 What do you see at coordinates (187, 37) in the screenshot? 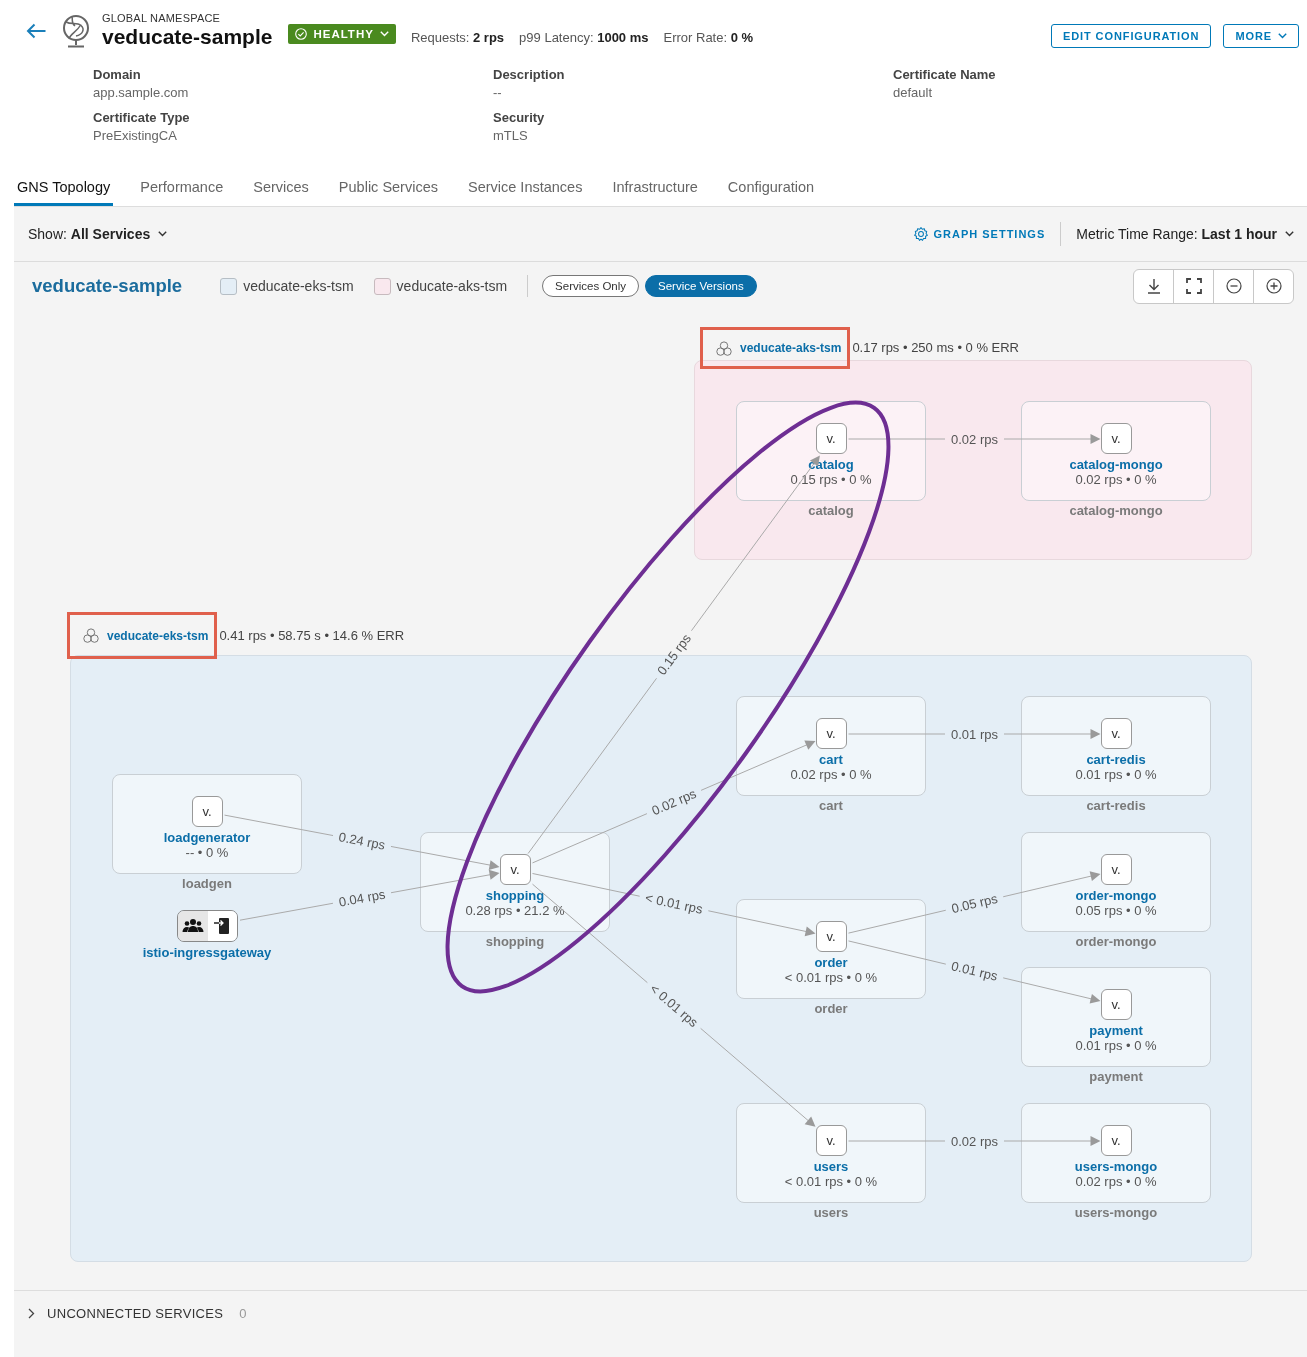
I see `page-title: veducate-sample` at bounding box center [187, 37].